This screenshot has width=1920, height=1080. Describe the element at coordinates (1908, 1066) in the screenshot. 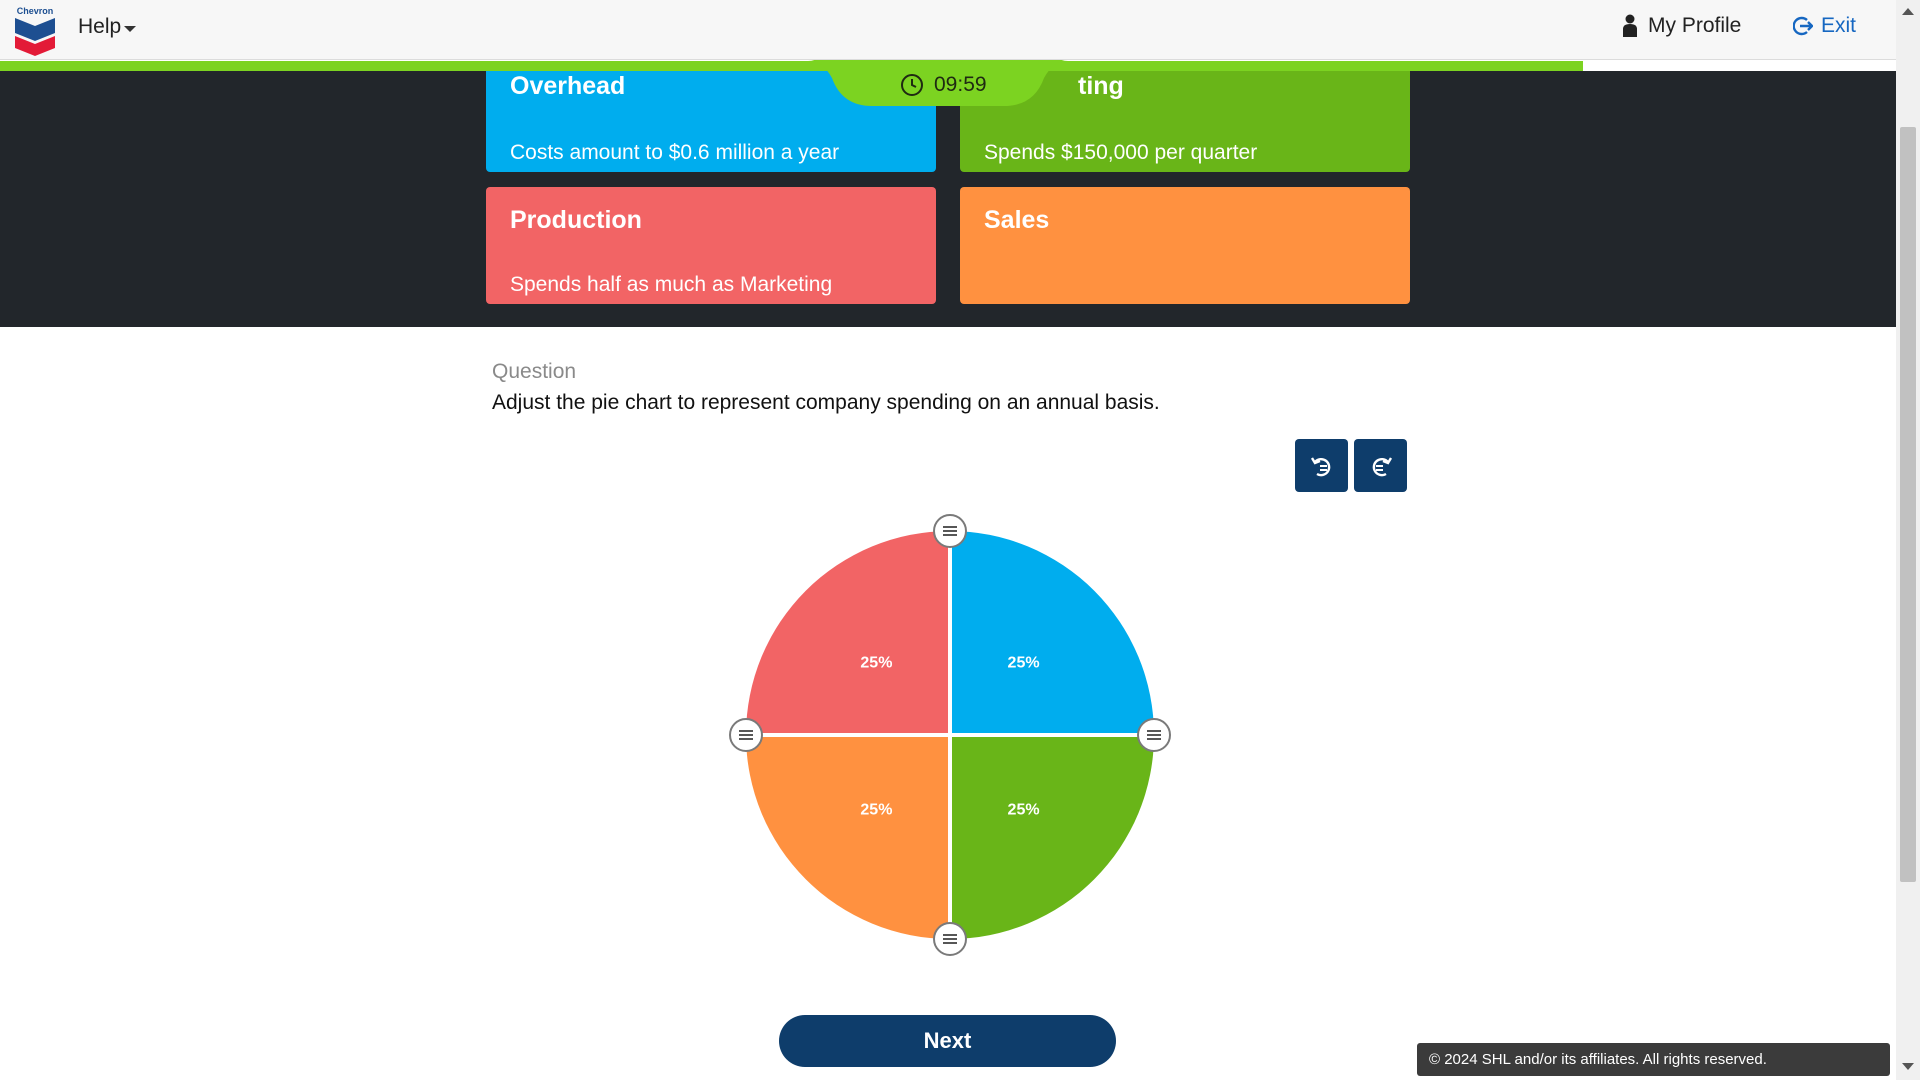

I see `scroll-down-arrow-icon` at that location.